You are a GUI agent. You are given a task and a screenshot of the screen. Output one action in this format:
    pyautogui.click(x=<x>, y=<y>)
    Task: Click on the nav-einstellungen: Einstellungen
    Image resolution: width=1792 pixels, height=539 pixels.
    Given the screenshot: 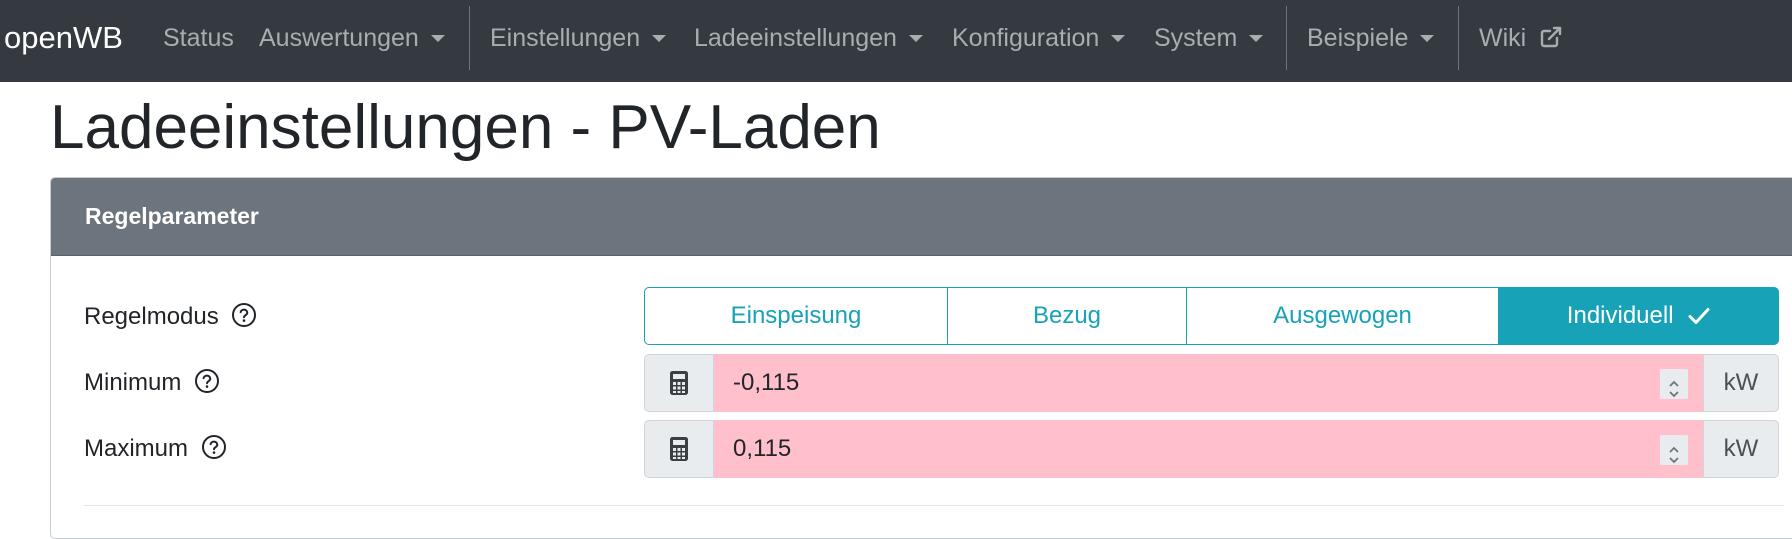 What is the action you would take?
    pyautogui.click(x=578, y=38)
    